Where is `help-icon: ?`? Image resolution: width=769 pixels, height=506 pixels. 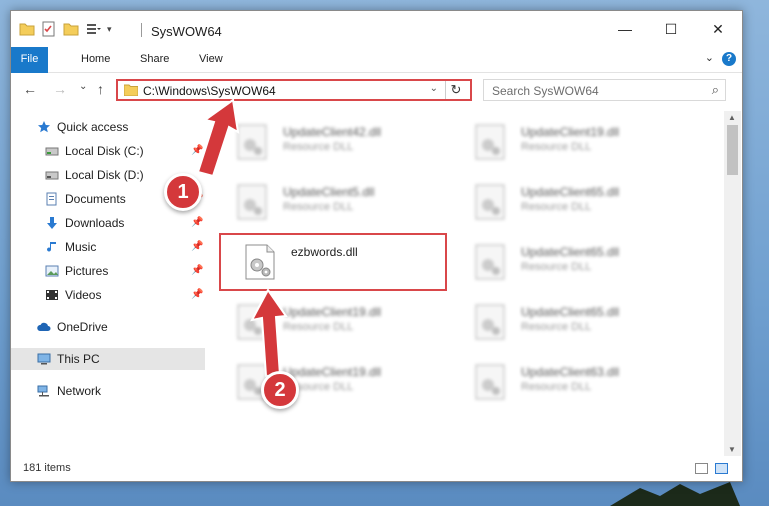 help-icon: ? is located at coordinates (729, 59).